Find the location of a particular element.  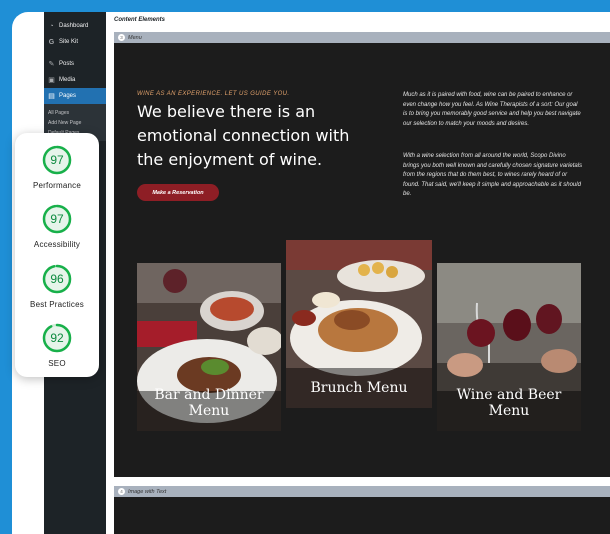

sidebar-item-label: Media is located at coordinates (67, 80).